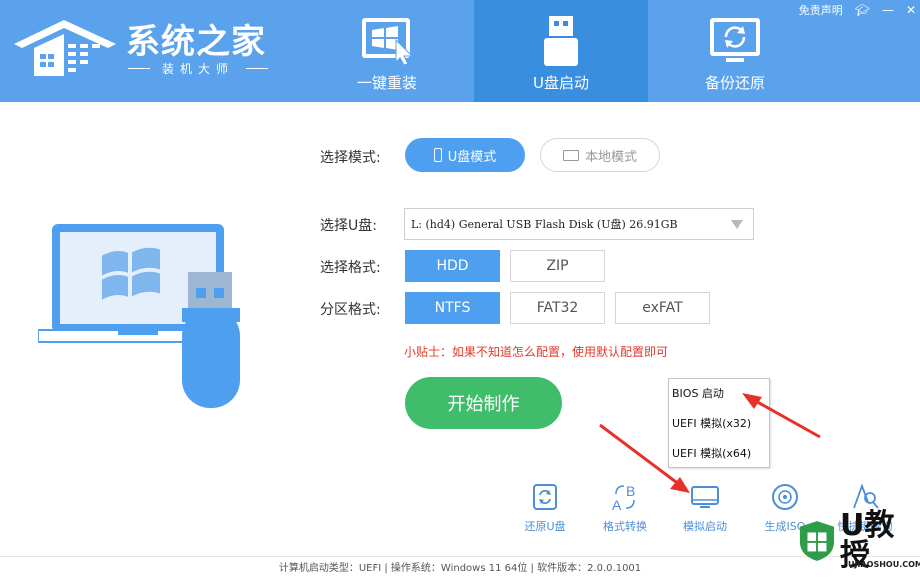 The width and height of the screenshot is (920, 581). Describe the element at coordinates (452, 308) in the screenshot. I see `partition-option-ntfs: NTFS` at that location.